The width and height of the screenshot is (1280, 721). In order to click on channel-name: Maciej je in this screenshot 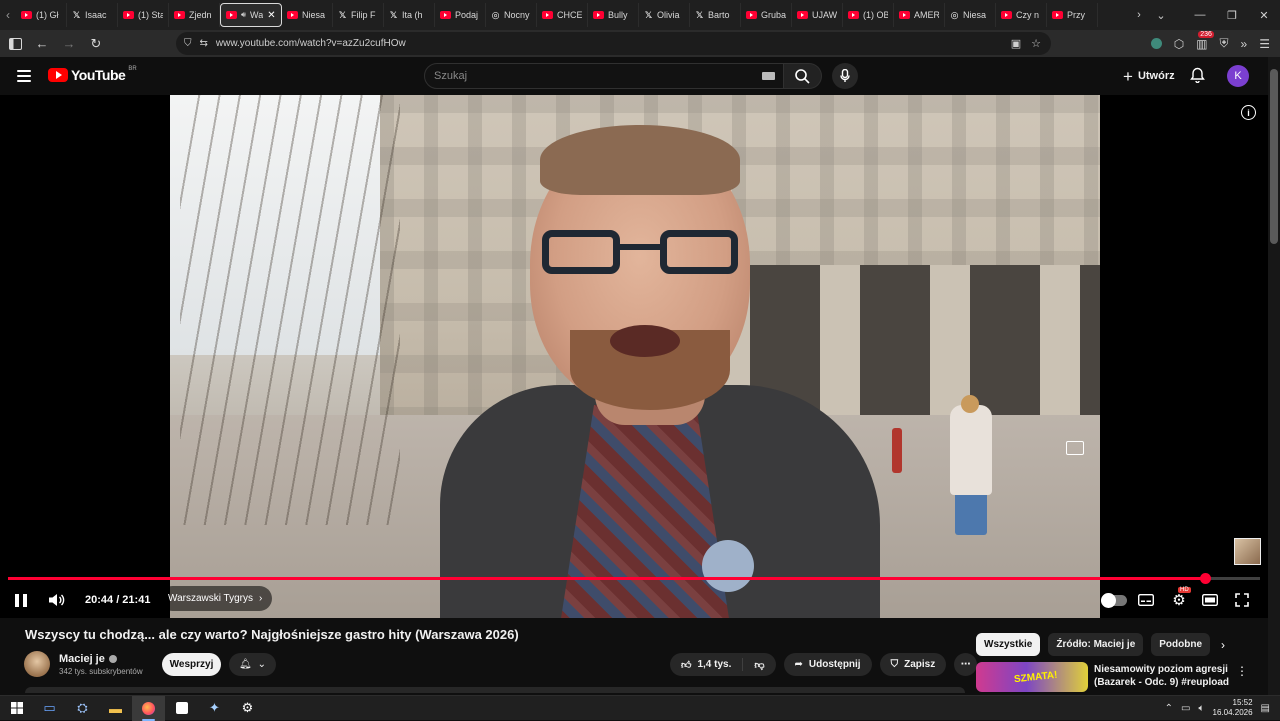, I will do `click(82, 659)`.